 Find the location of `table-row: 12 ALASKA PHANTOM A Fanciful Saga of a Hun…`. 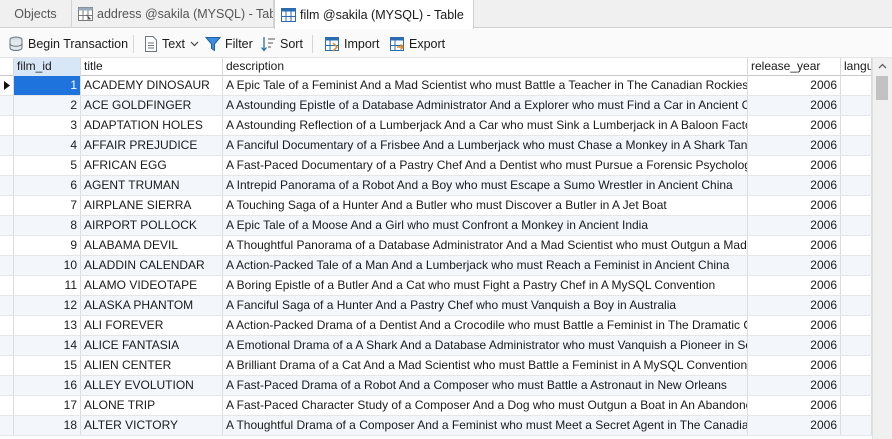

table-row: 12 ALASKA PHANTOM A Fanciful Saga of a Hun… is located at coordinates (436, 306).